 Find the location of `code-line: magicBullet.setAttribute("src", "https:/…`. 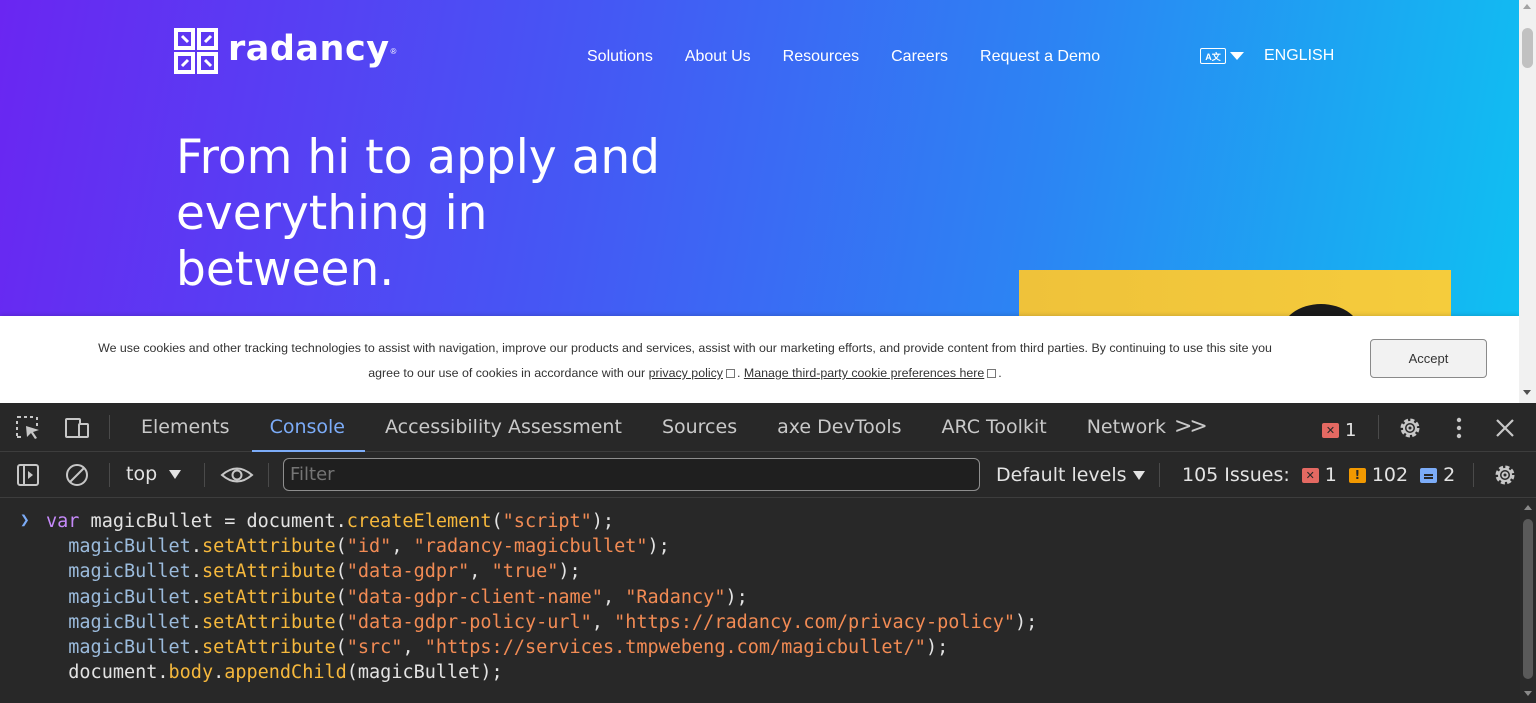

code-line: magicBullet.setAttribute("src", "https:/… is located at coordinates (508, 648).